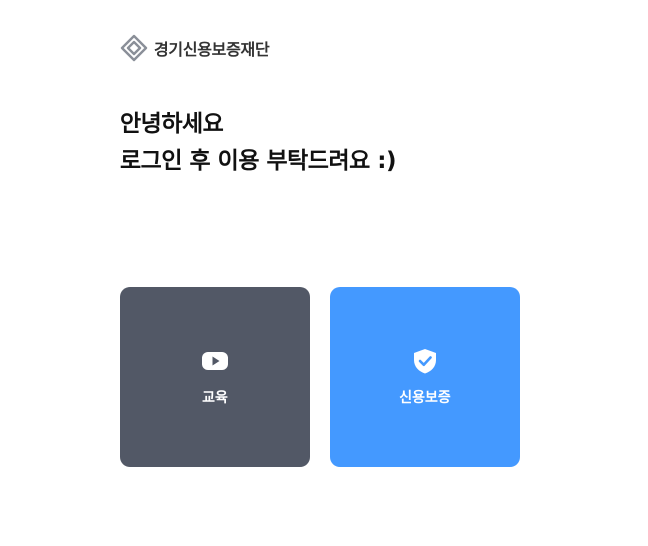 Image resolution: width=648 pixels, height=546 pixels. I want to click on play-icon, so click(215, 361).